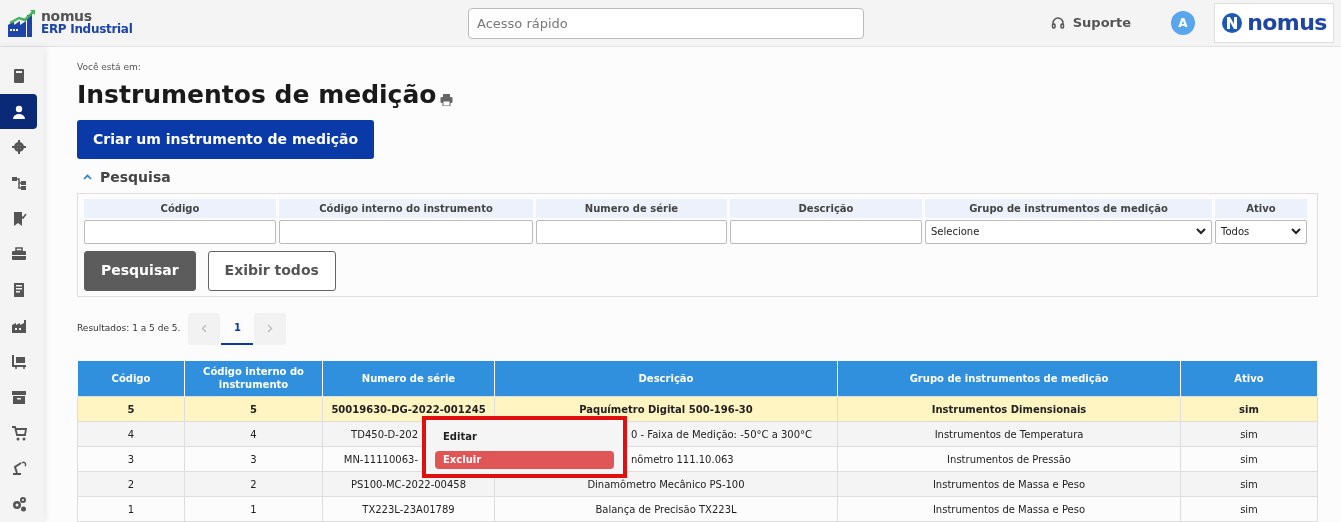  I want to click on cart-icon, so click(18, 361).